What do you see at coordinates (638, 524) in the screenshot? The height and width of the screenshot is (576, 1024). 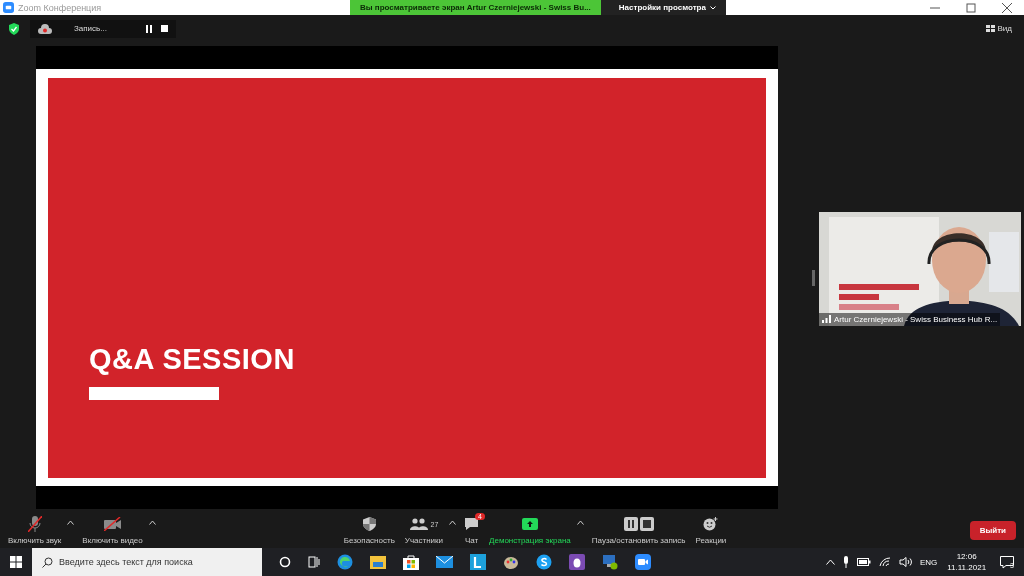 I see `pause-stop-icon` at bounding box center [638, 524].